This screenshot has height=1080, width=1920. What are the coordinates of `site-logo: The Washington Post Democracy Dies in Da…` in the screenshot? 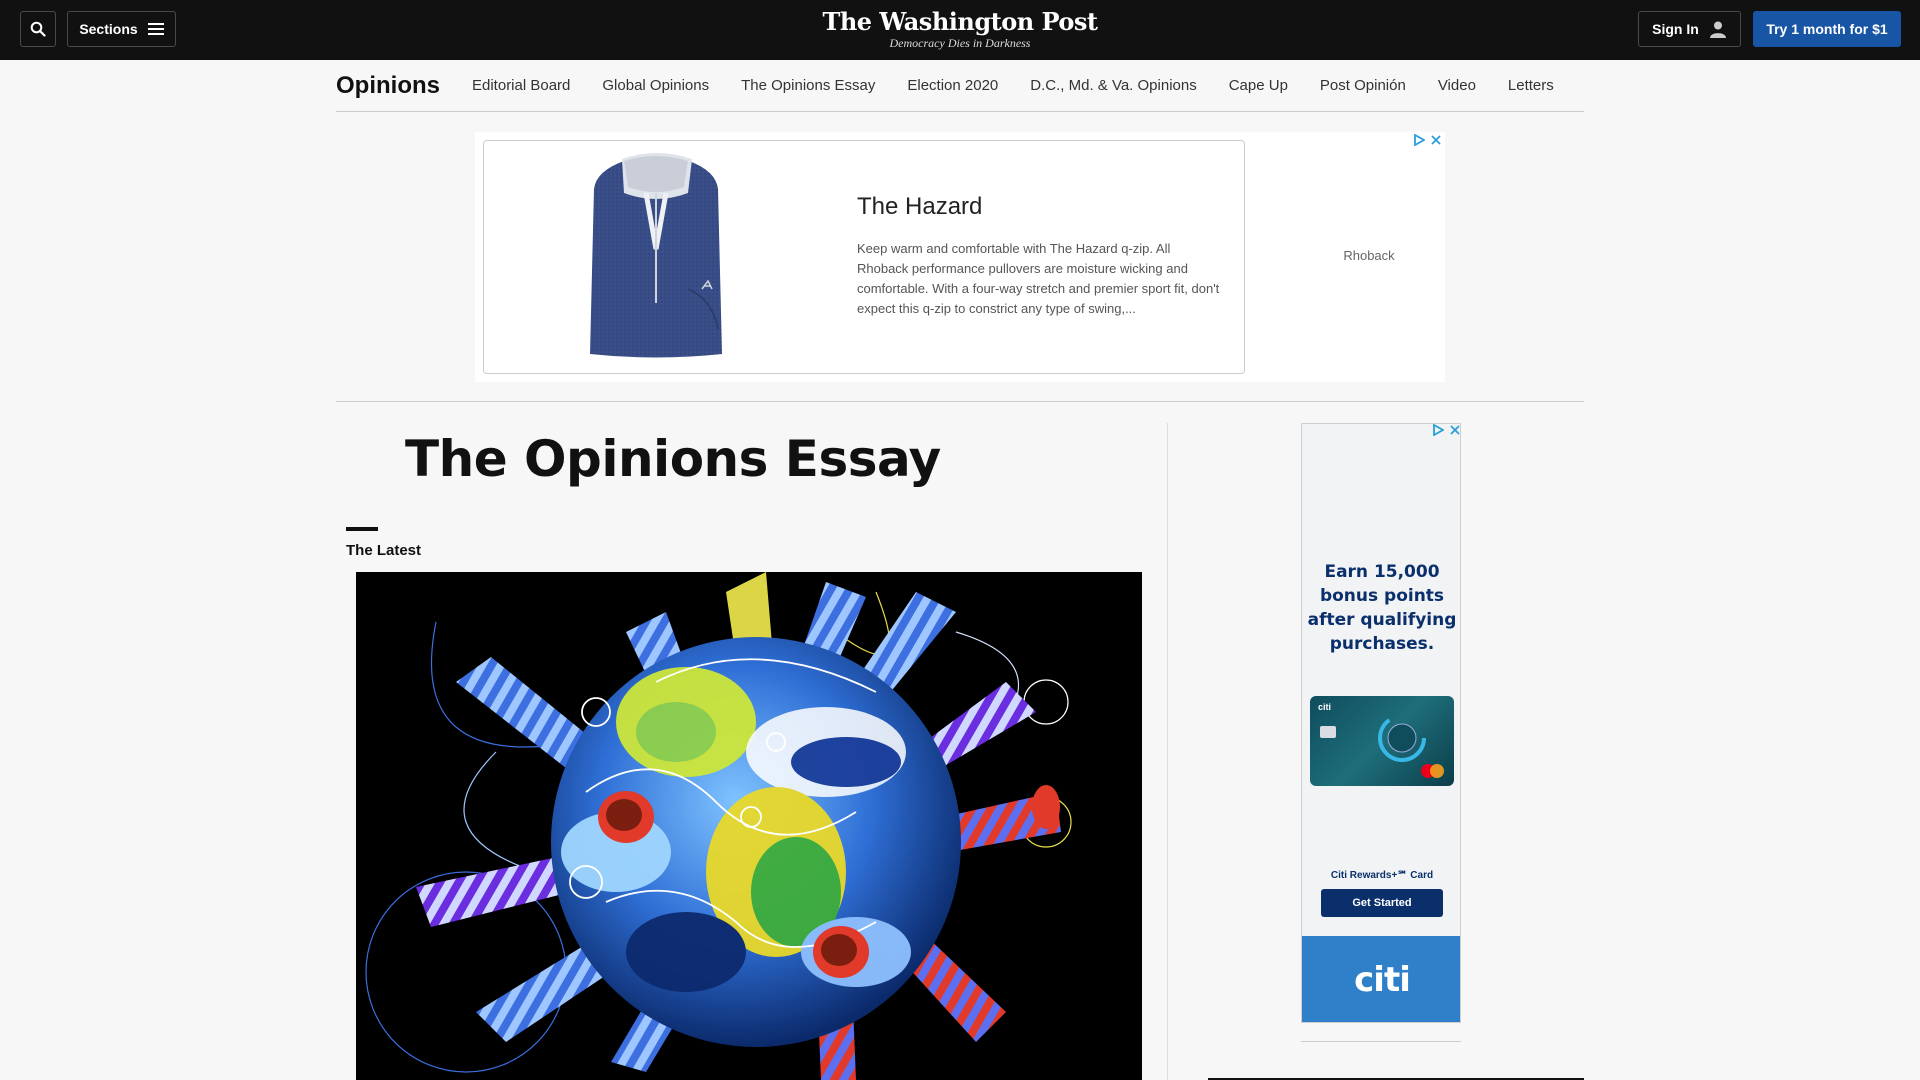 It's located at (960, 29).